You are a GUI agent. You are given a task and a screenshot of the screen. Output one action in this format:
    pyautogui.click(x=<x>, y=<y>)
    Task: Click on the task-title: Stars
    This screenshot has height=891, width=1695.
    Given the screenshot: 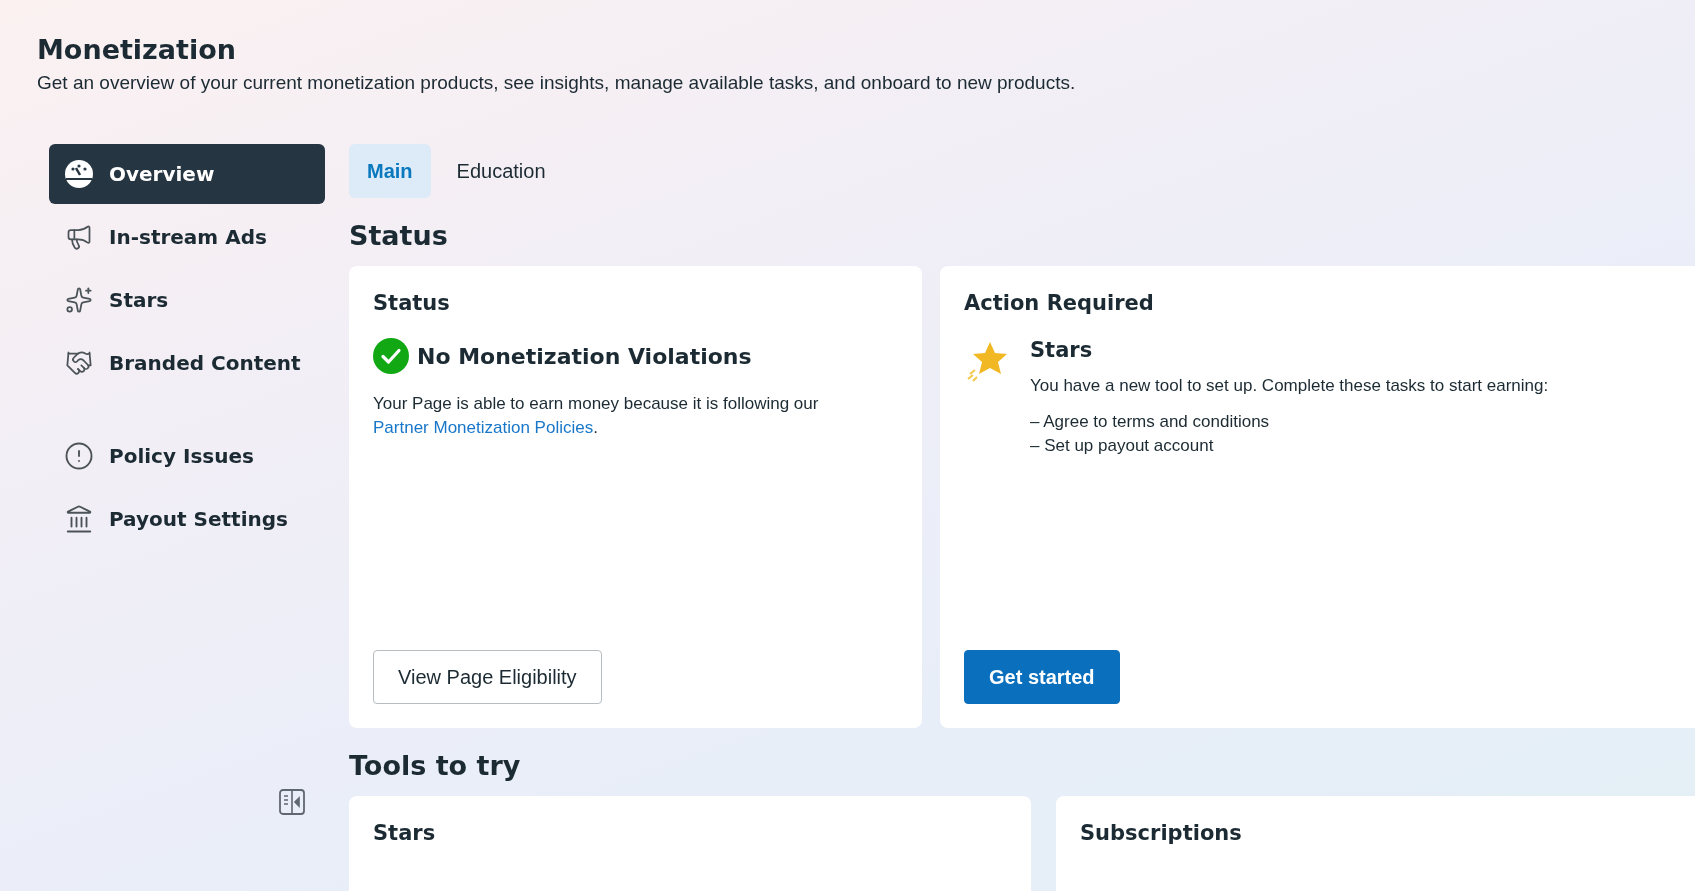 What is the action you would take?
    pyautogui.click(x=1062, y=350)
    